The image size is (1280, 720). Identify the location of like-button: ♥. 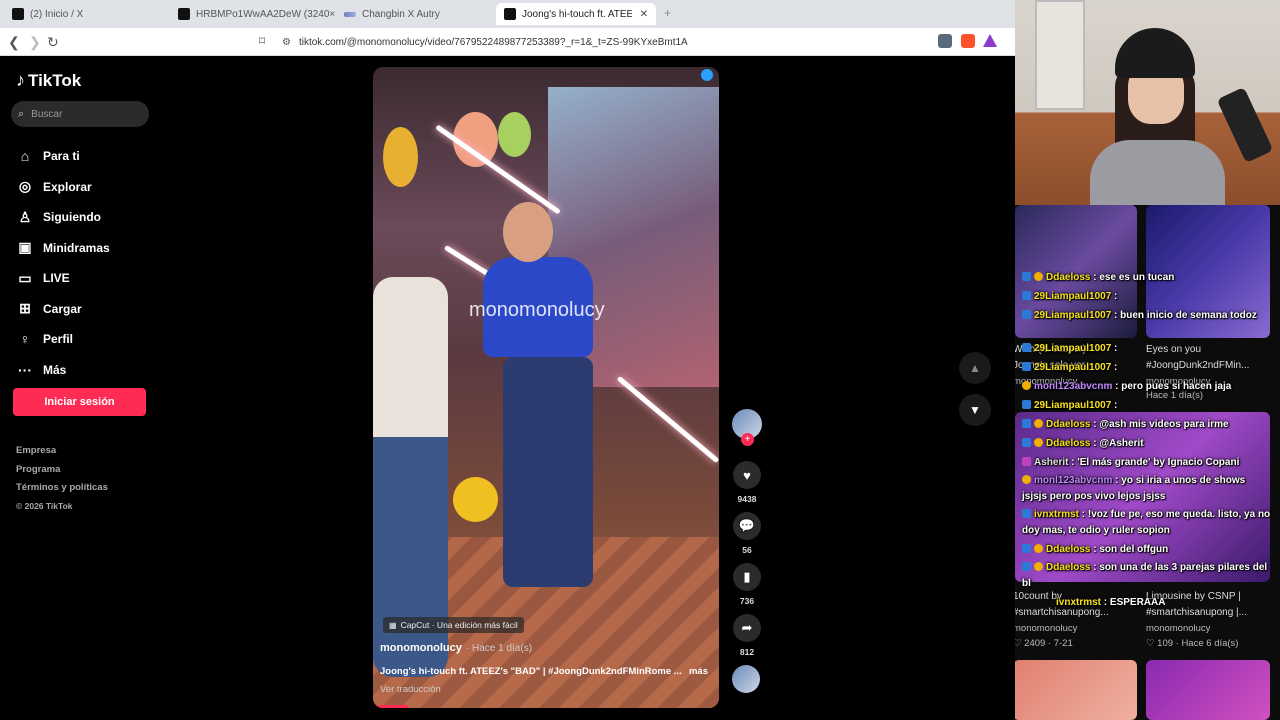
(747, 475).